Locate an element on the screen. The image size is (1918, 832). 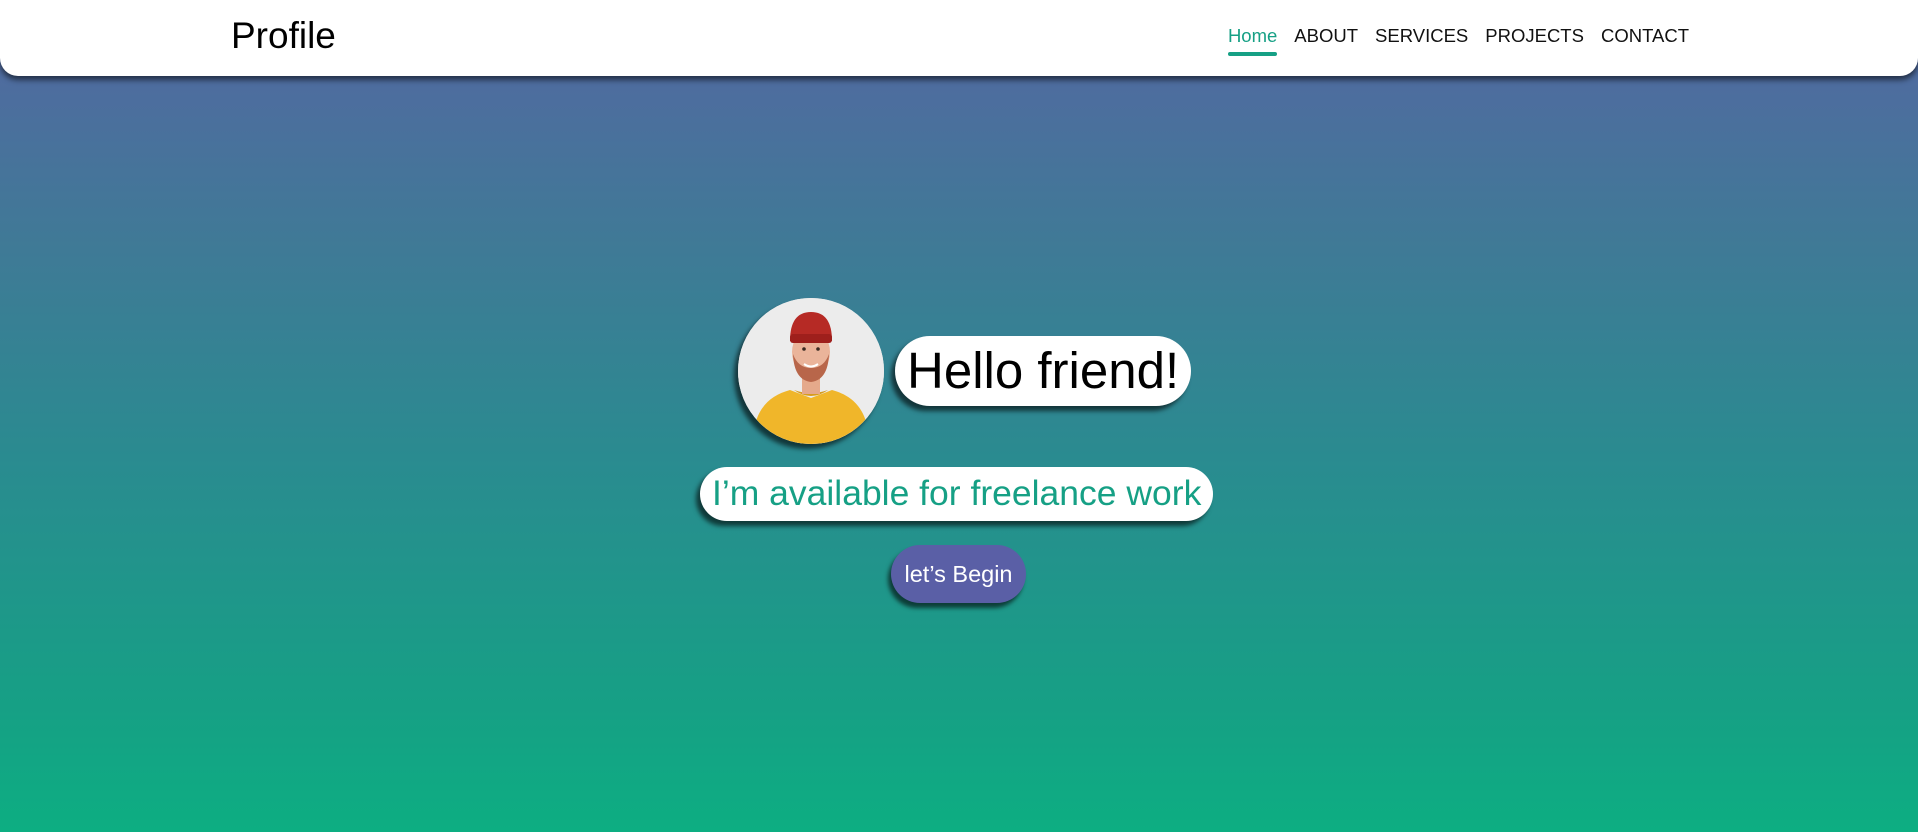
greeting-bubble: Hello friend! is located at coordinates (1043, 371).